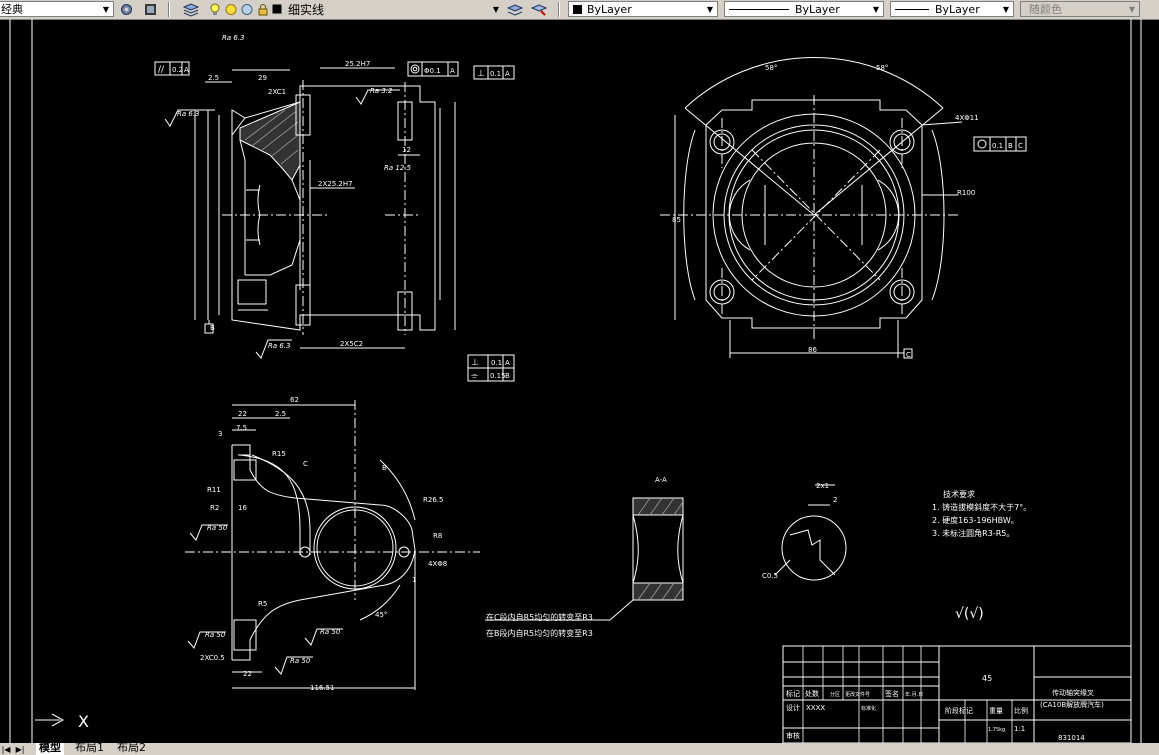 The width and height of the screenshot is (1159, 755). I want to click on tech-item: 1. 铸造拔模斜度不大于7°。, so click(981, 507).